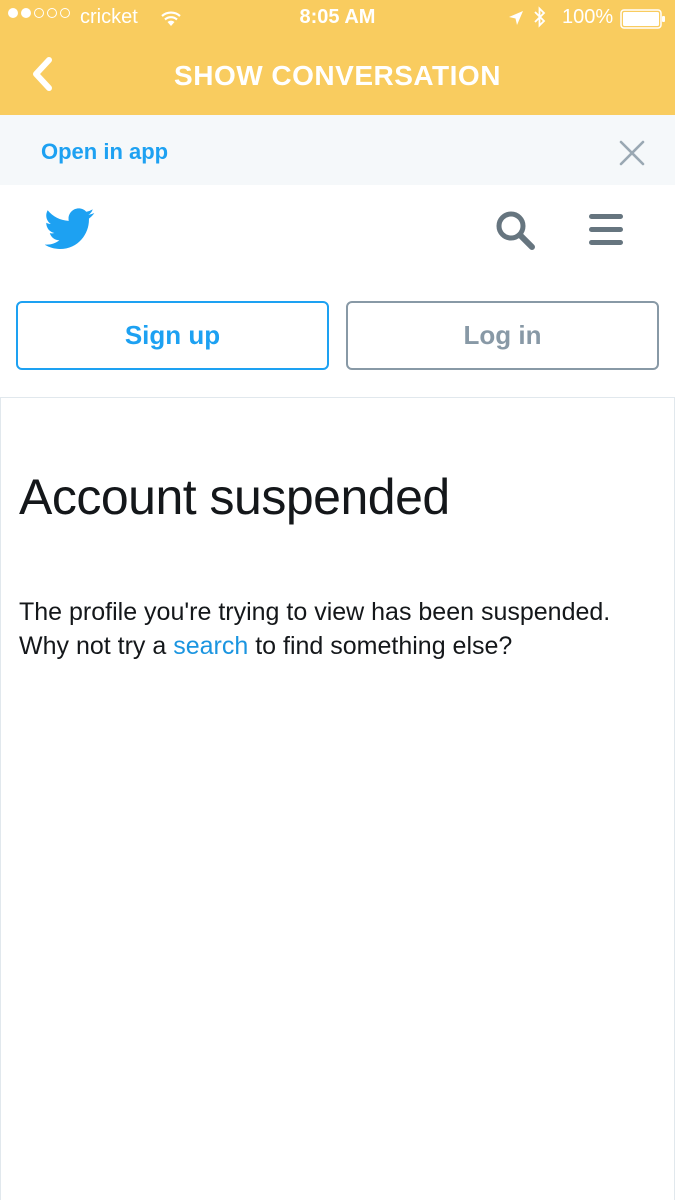 The image size is (675, 1200). Describe the element at coordinates (643, 22) in the screenshot. I see `battery-icon` at that location.